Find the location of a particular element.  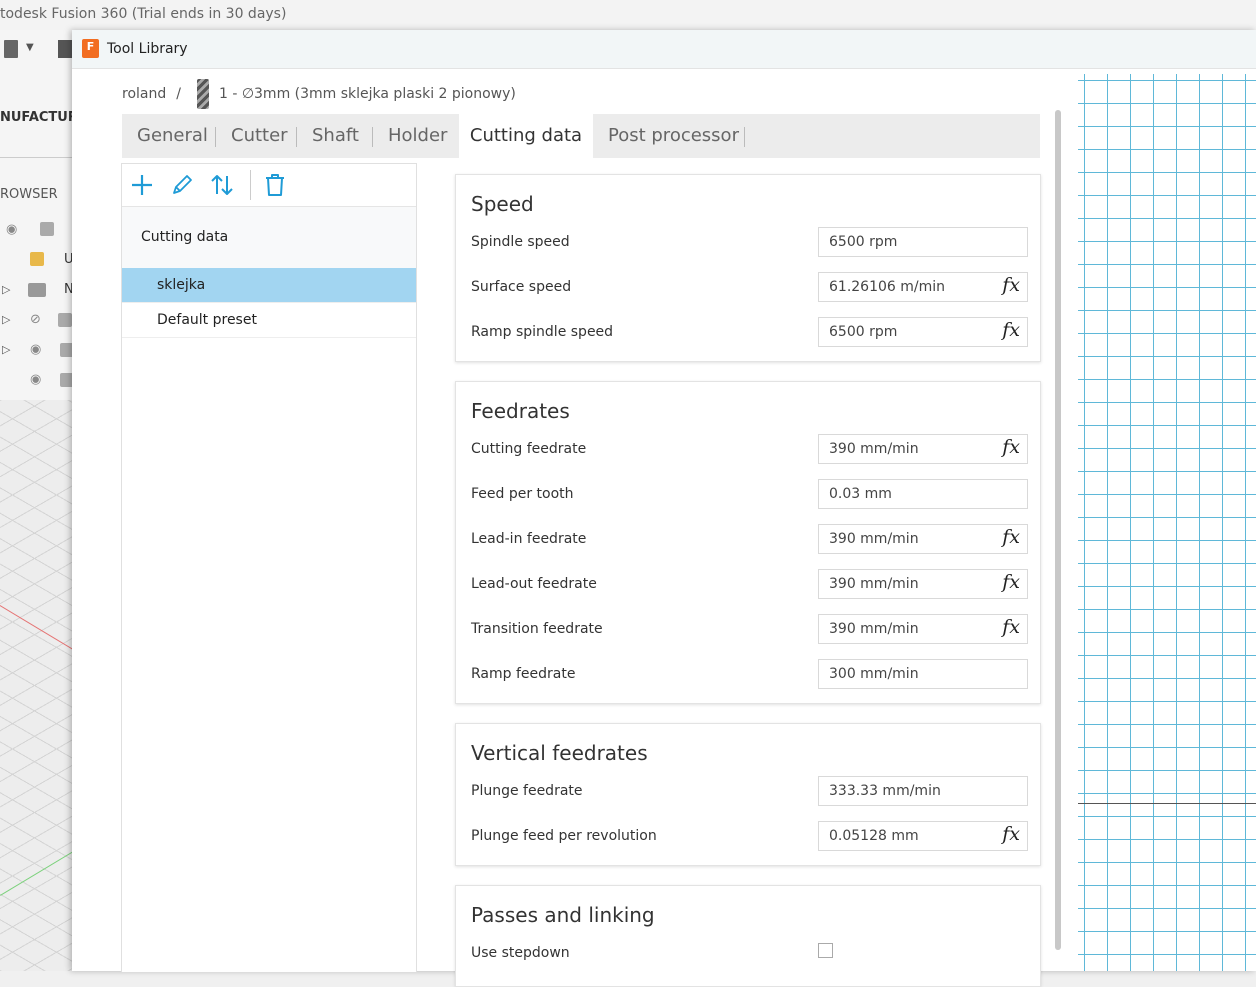

chevron-down-icon: ▼ is located at coordinates (30, 47).